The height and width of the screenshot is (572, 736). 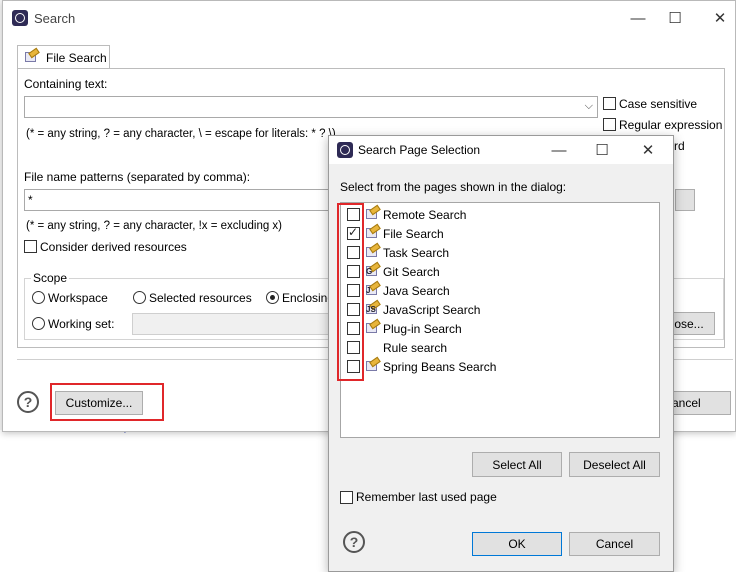 I want to click on regular-expression-checkbox, so click(x=609, y=124).